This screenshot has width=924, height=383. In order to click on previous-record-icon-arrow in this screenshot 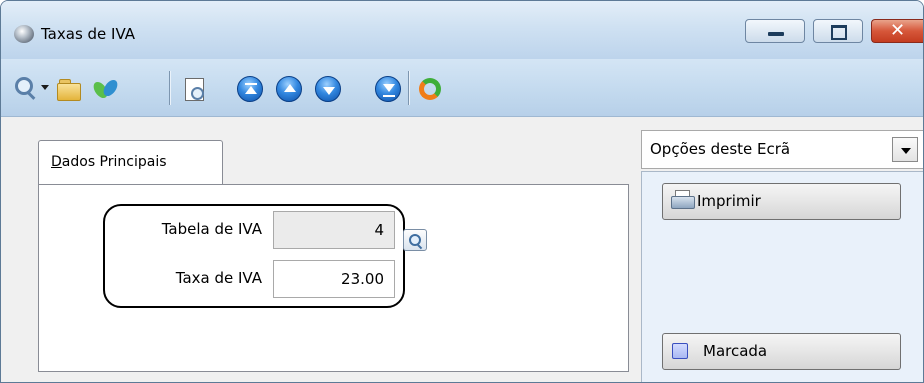, I will do `click(290, 88)`.